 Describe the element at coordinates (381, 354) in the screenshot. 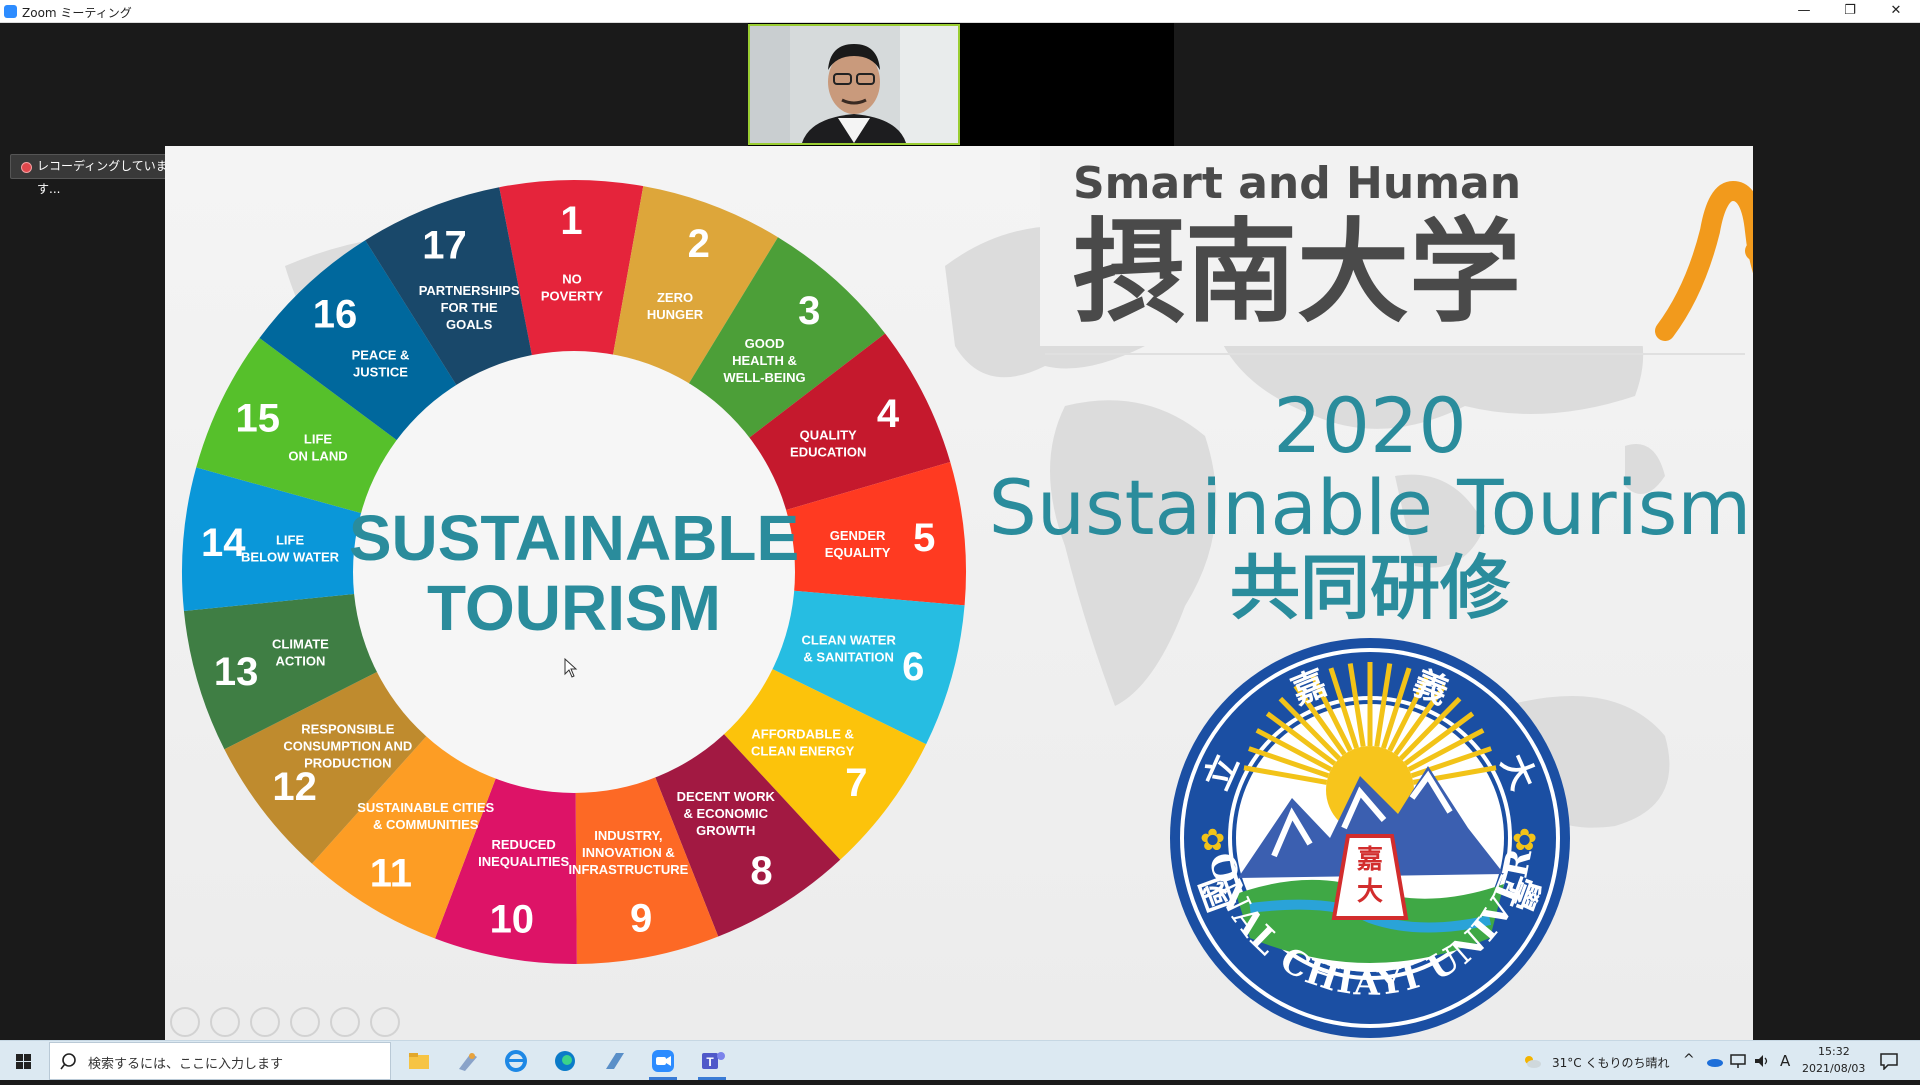

I see `sdg-label-16: PEACE &` at that location.